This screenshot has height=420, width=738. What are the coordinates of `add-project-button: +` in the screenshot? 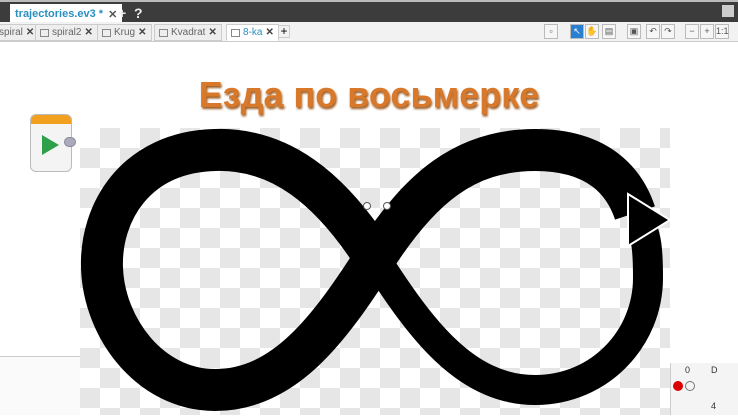 It's located at (122, 13).